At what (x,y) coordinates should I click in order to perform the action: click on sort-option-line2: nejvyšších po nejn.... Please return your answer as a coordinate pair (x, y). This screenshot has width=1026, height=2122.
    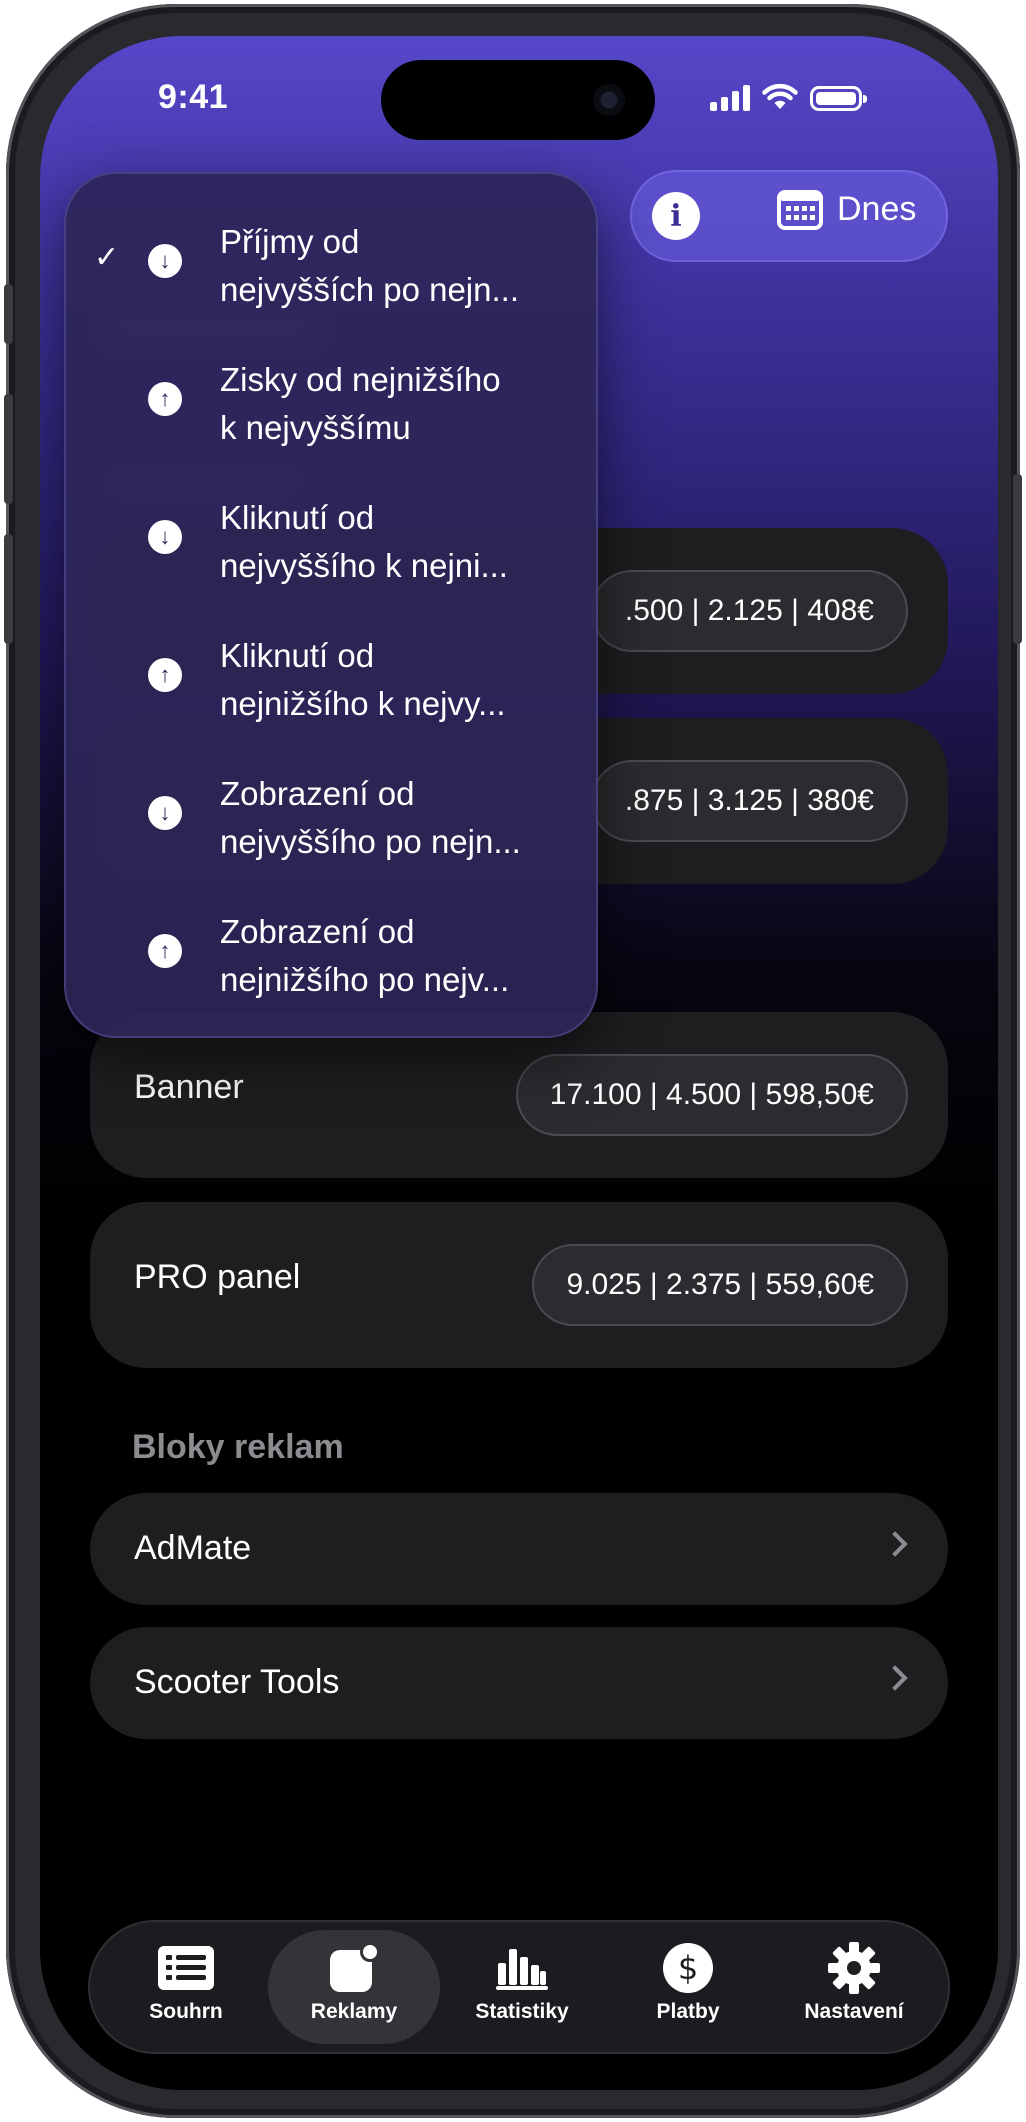
    Looking at the image, I should click on (369, 289).